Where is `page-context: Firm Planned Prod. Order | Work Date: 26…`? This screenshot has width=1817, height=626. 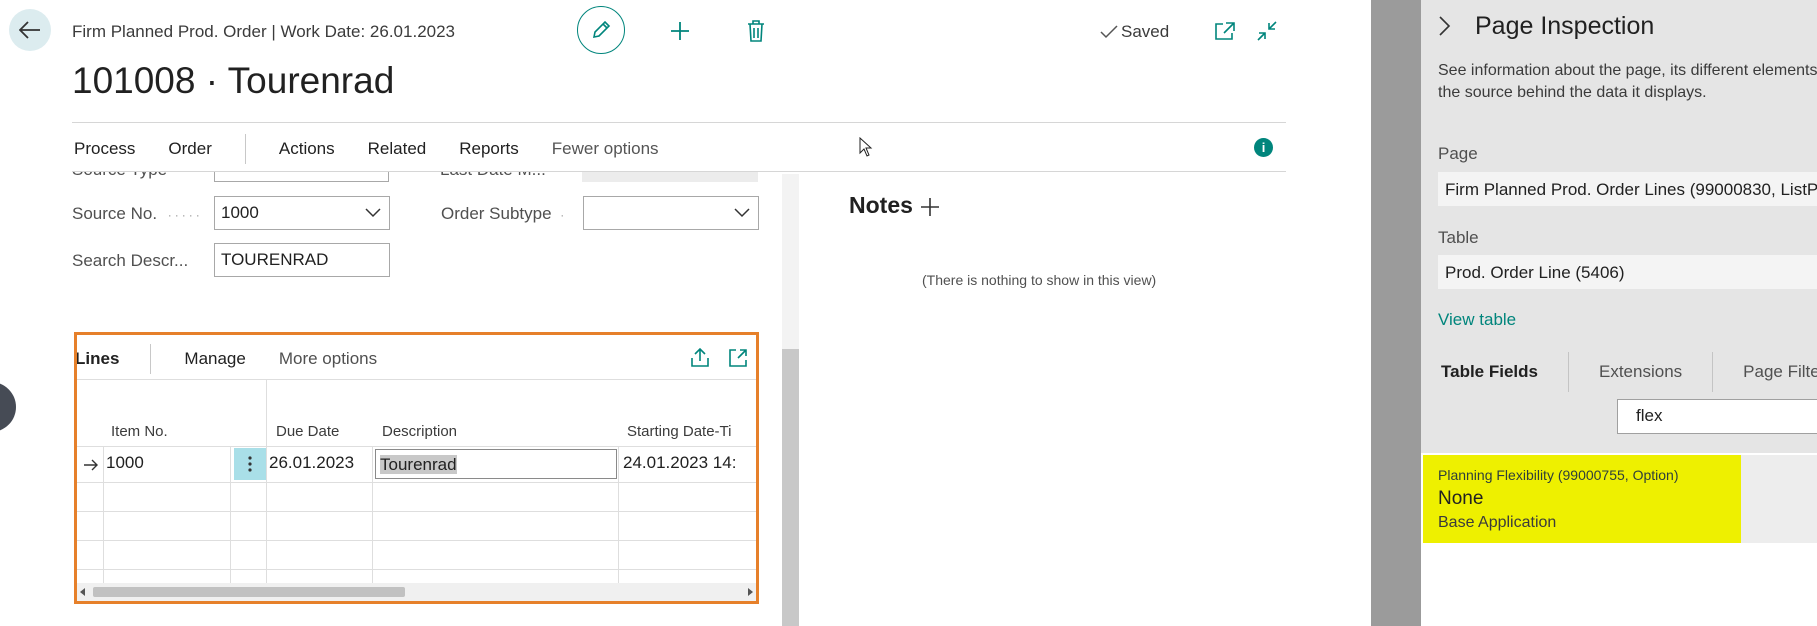
page-context: Firm Planned Prod. Order | Work Date: 26… is located at coordinates (264, 31).